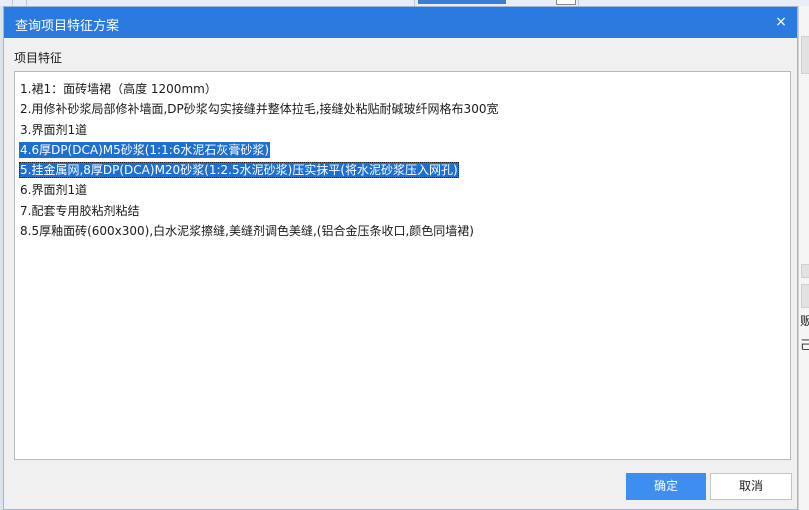  I want to click on feature-line-text: 7.配套专用胶粘剂粘结, so click(80, 210).